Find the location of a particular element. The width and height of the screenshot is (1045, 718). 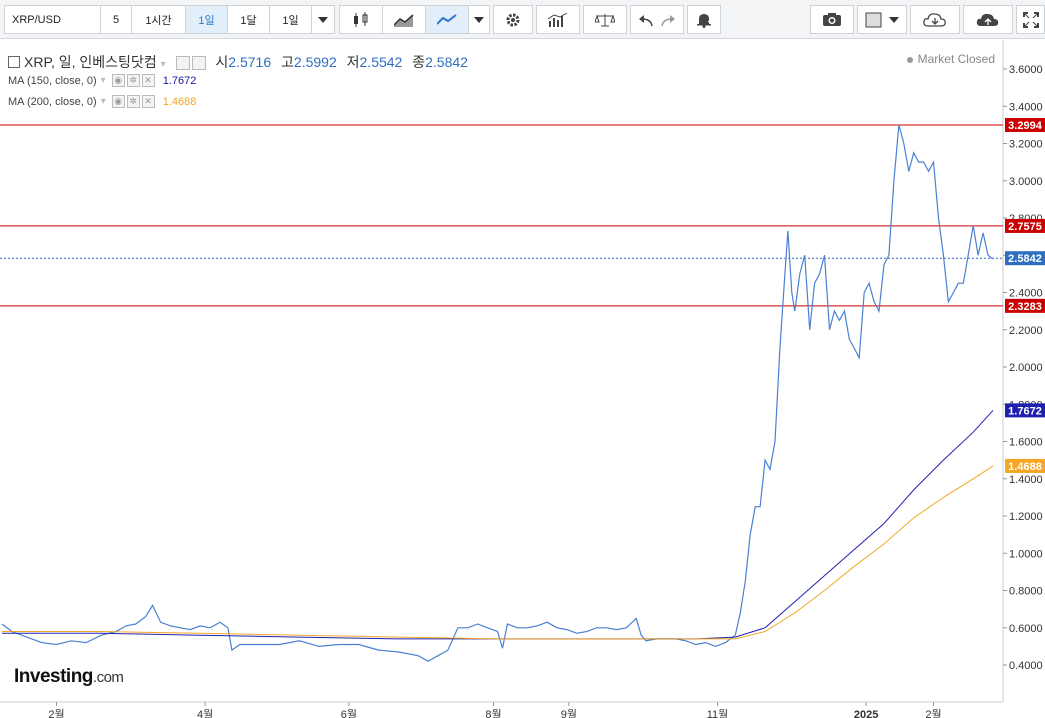

y-tick-label: 2.0000 is located at coordinates (1026, 368).